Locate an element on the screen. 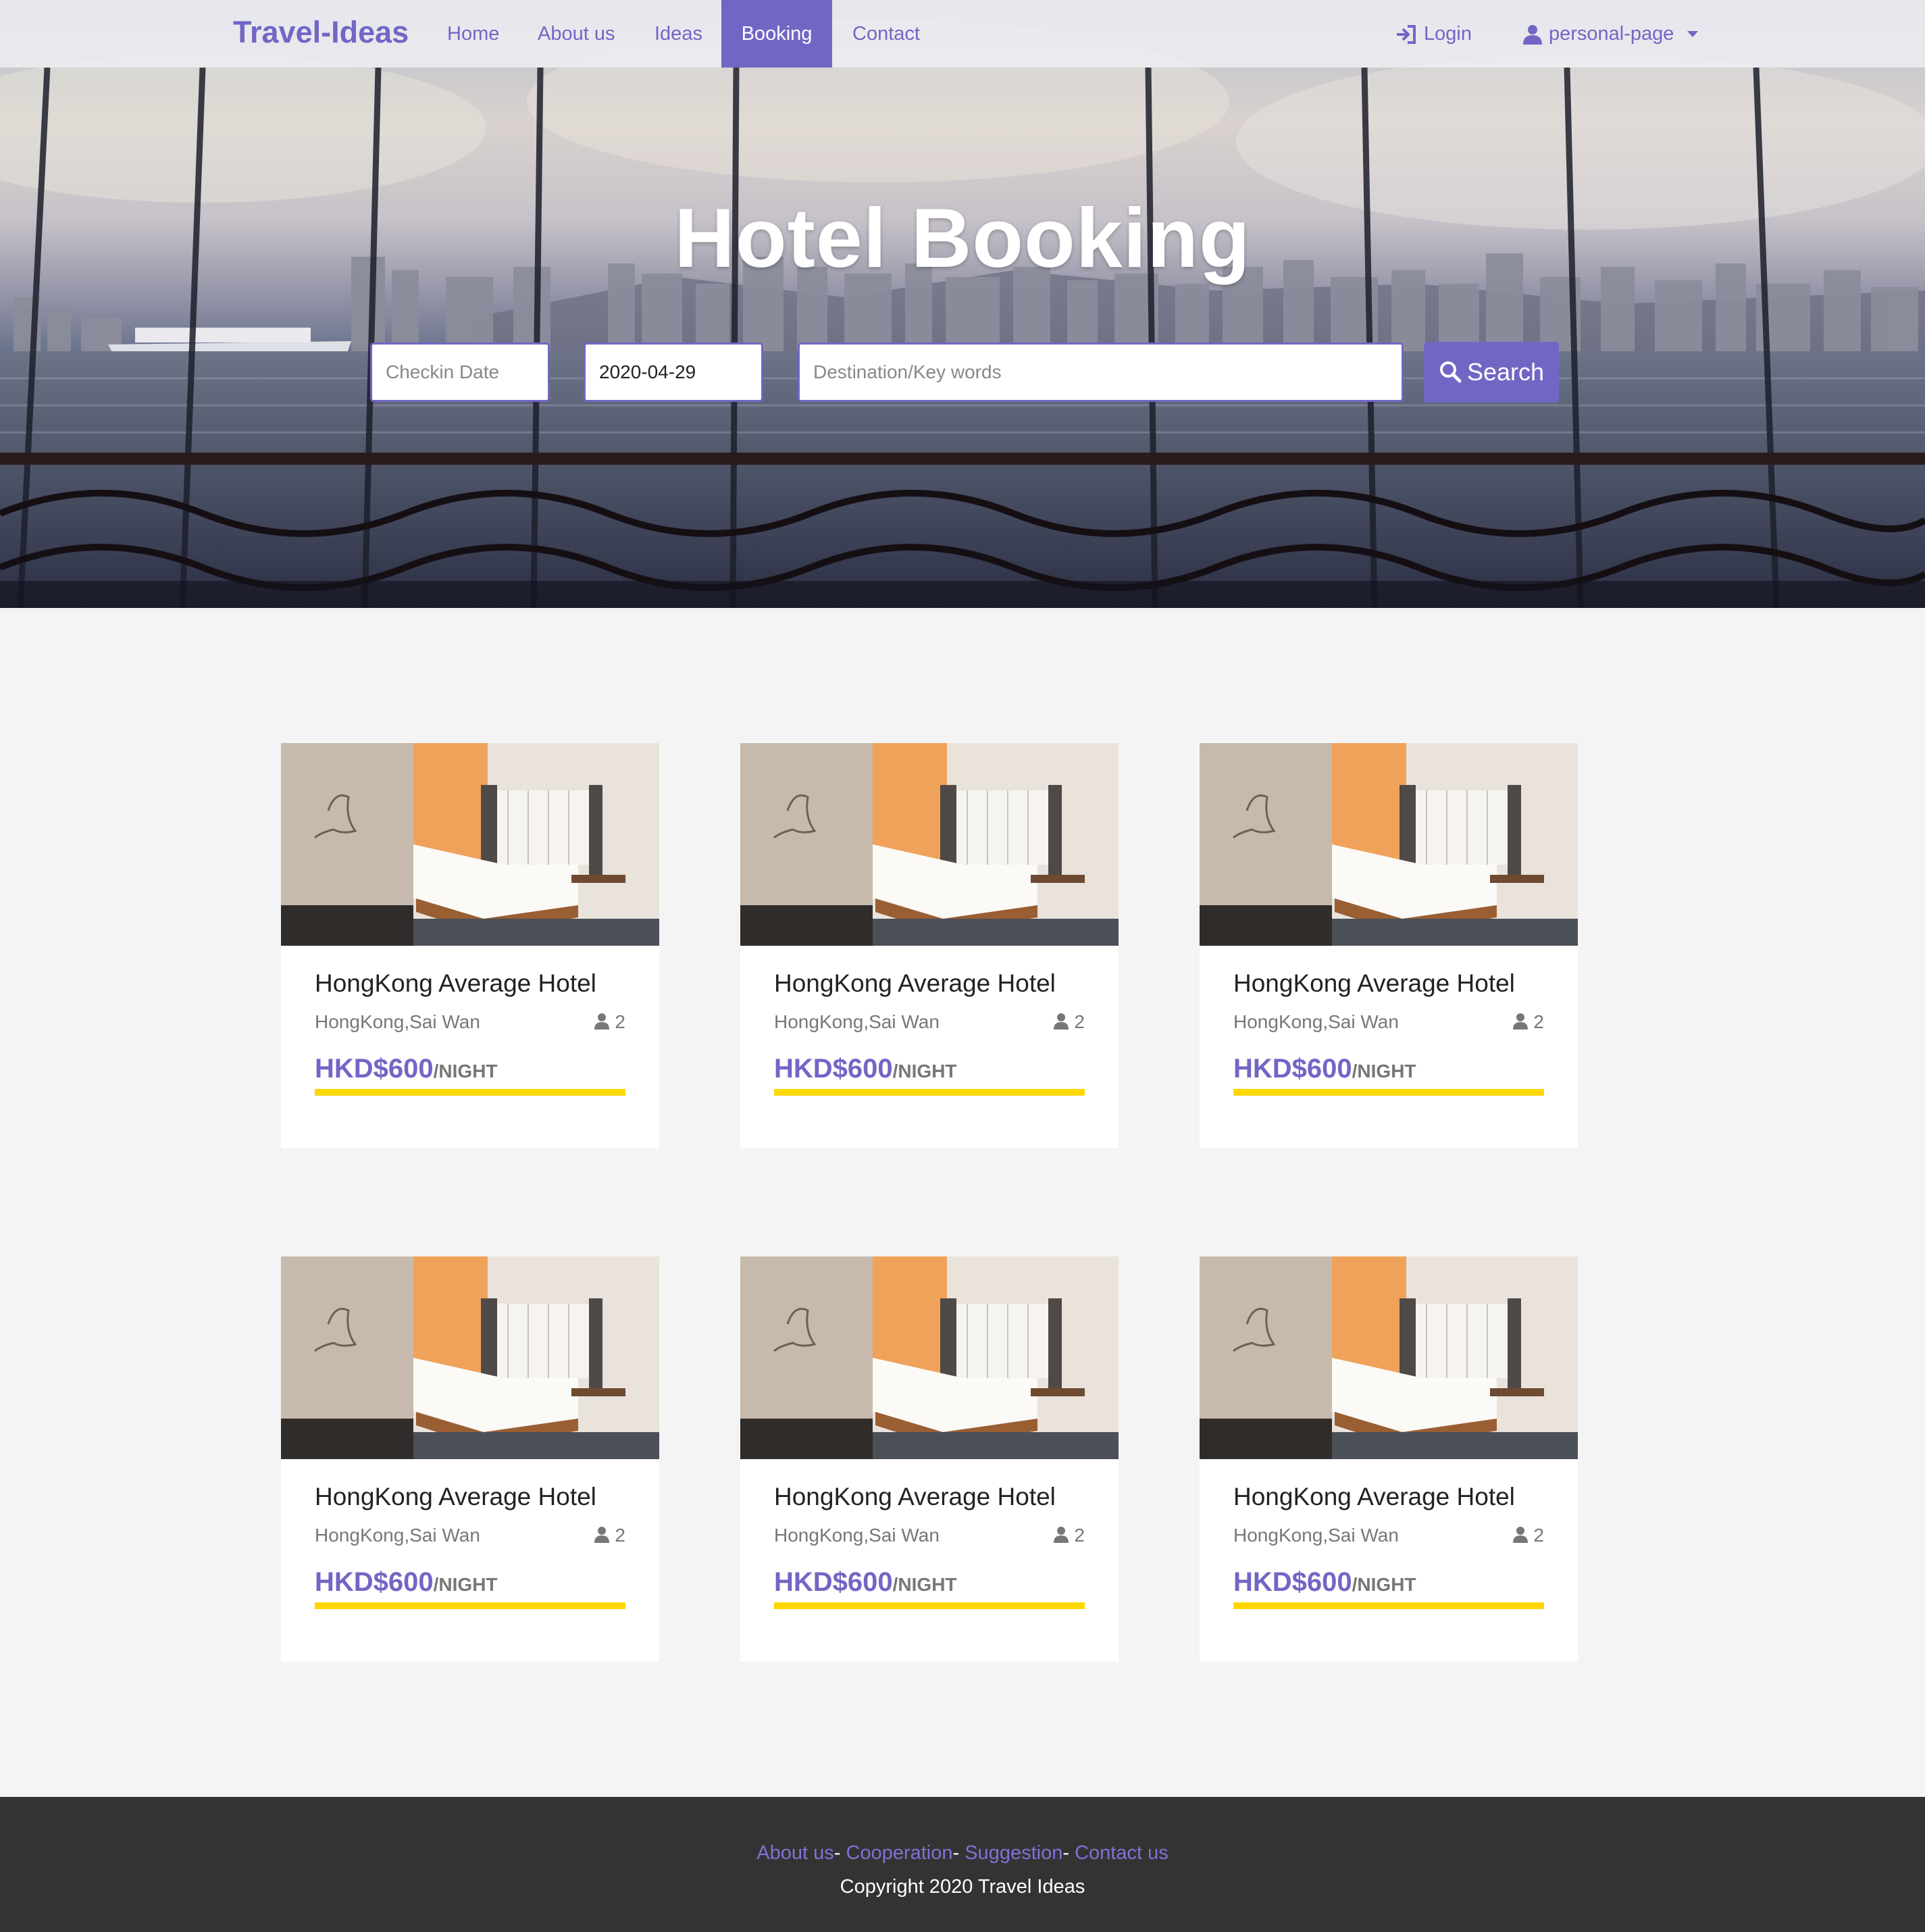  personal-page-dropdown: personal-page is located at coordinates (1614, 34).